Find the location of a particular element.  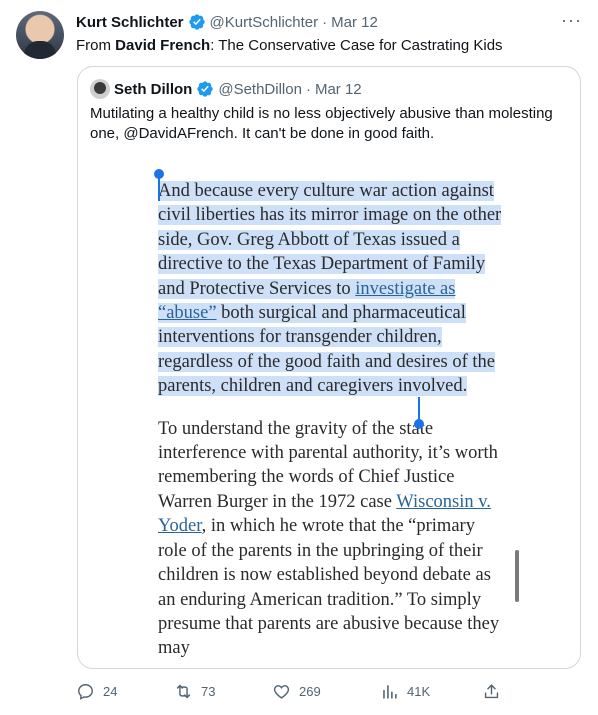

reply-button: 24 is located at coordinates (96, 691).